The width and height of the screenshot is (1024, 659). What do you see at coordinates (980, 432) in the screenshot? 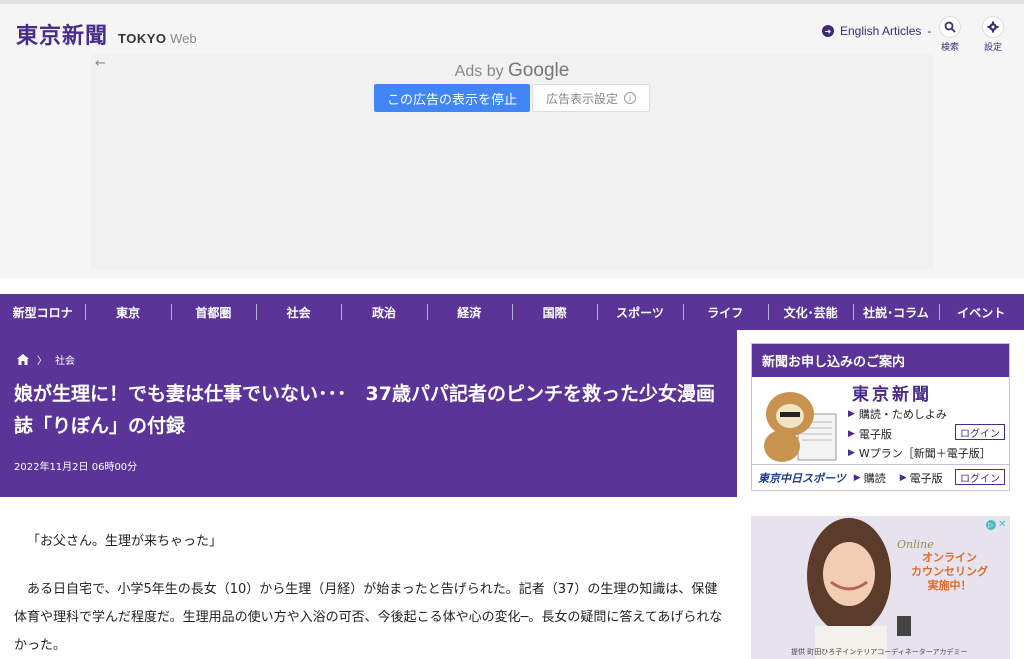
I see `digital-login-button: ログイン` at bounding box center [980, 432].